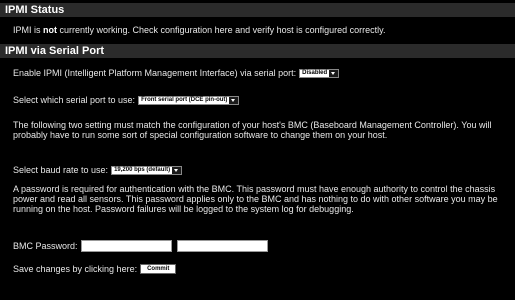 The width and height of the screenshot is (515, 300). I want to click on baud-rate-select: 19,200 bps (default), so click(147, 170).